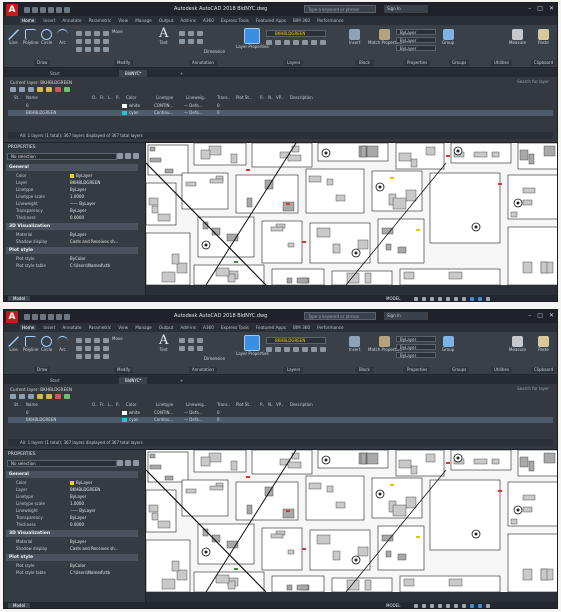 The width and height of the screenshot is (561, 612). I want to click on offset-icon, so click(106, 356).